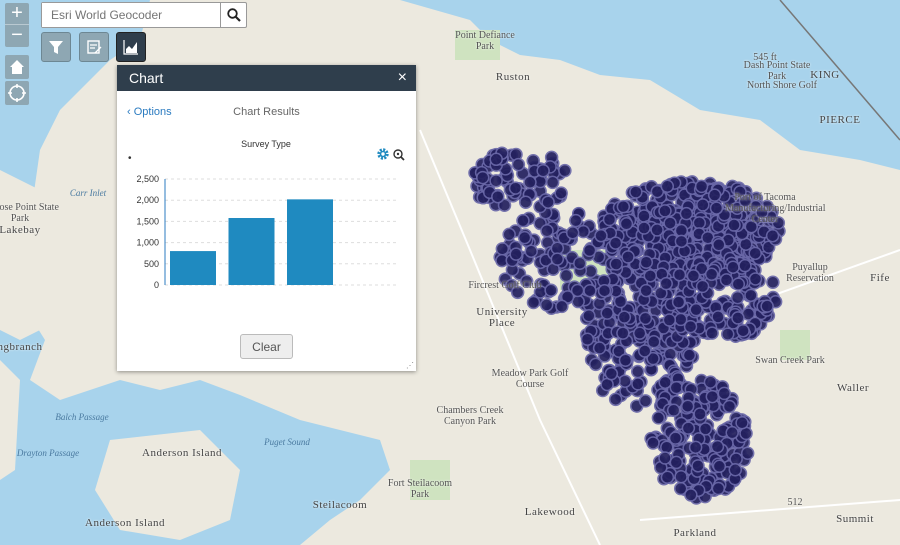 This screenshot has height=545, width=900. I want to click on clear-button: Clear, so click(266, 346).